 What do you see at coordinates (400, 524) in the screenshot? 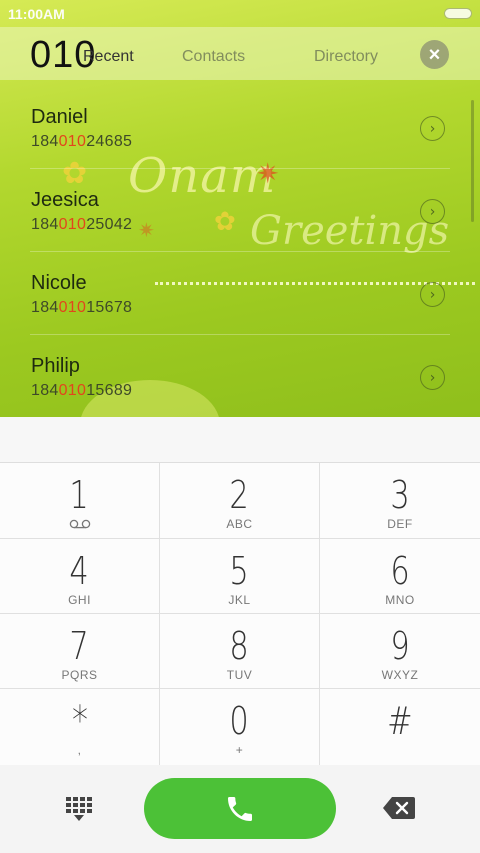
I see `key-letters: DEF` at bounding box center [400, 524].